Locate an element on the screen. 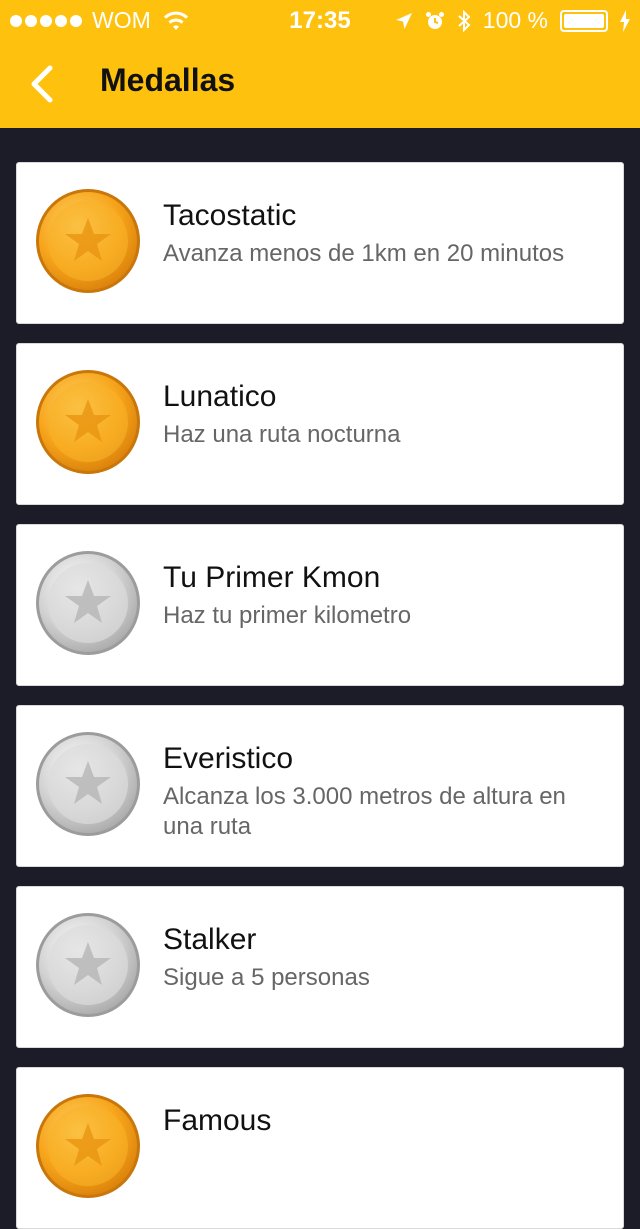 The width and height of the screenshot is (640, 1229). page-title: Medallas is located at coordinates (168, 80).